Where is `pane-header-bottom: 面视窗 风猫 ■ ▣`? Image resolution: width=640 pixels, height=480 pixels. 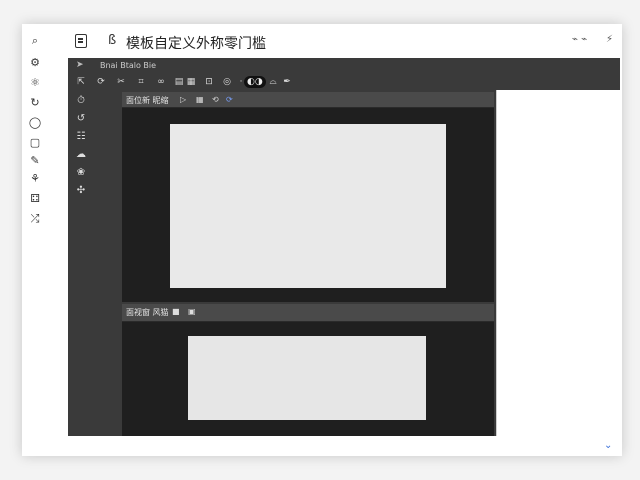
pane-header-bottom: 面视窗 风猫 ■ ▣ is located at coordinates (308, 313).